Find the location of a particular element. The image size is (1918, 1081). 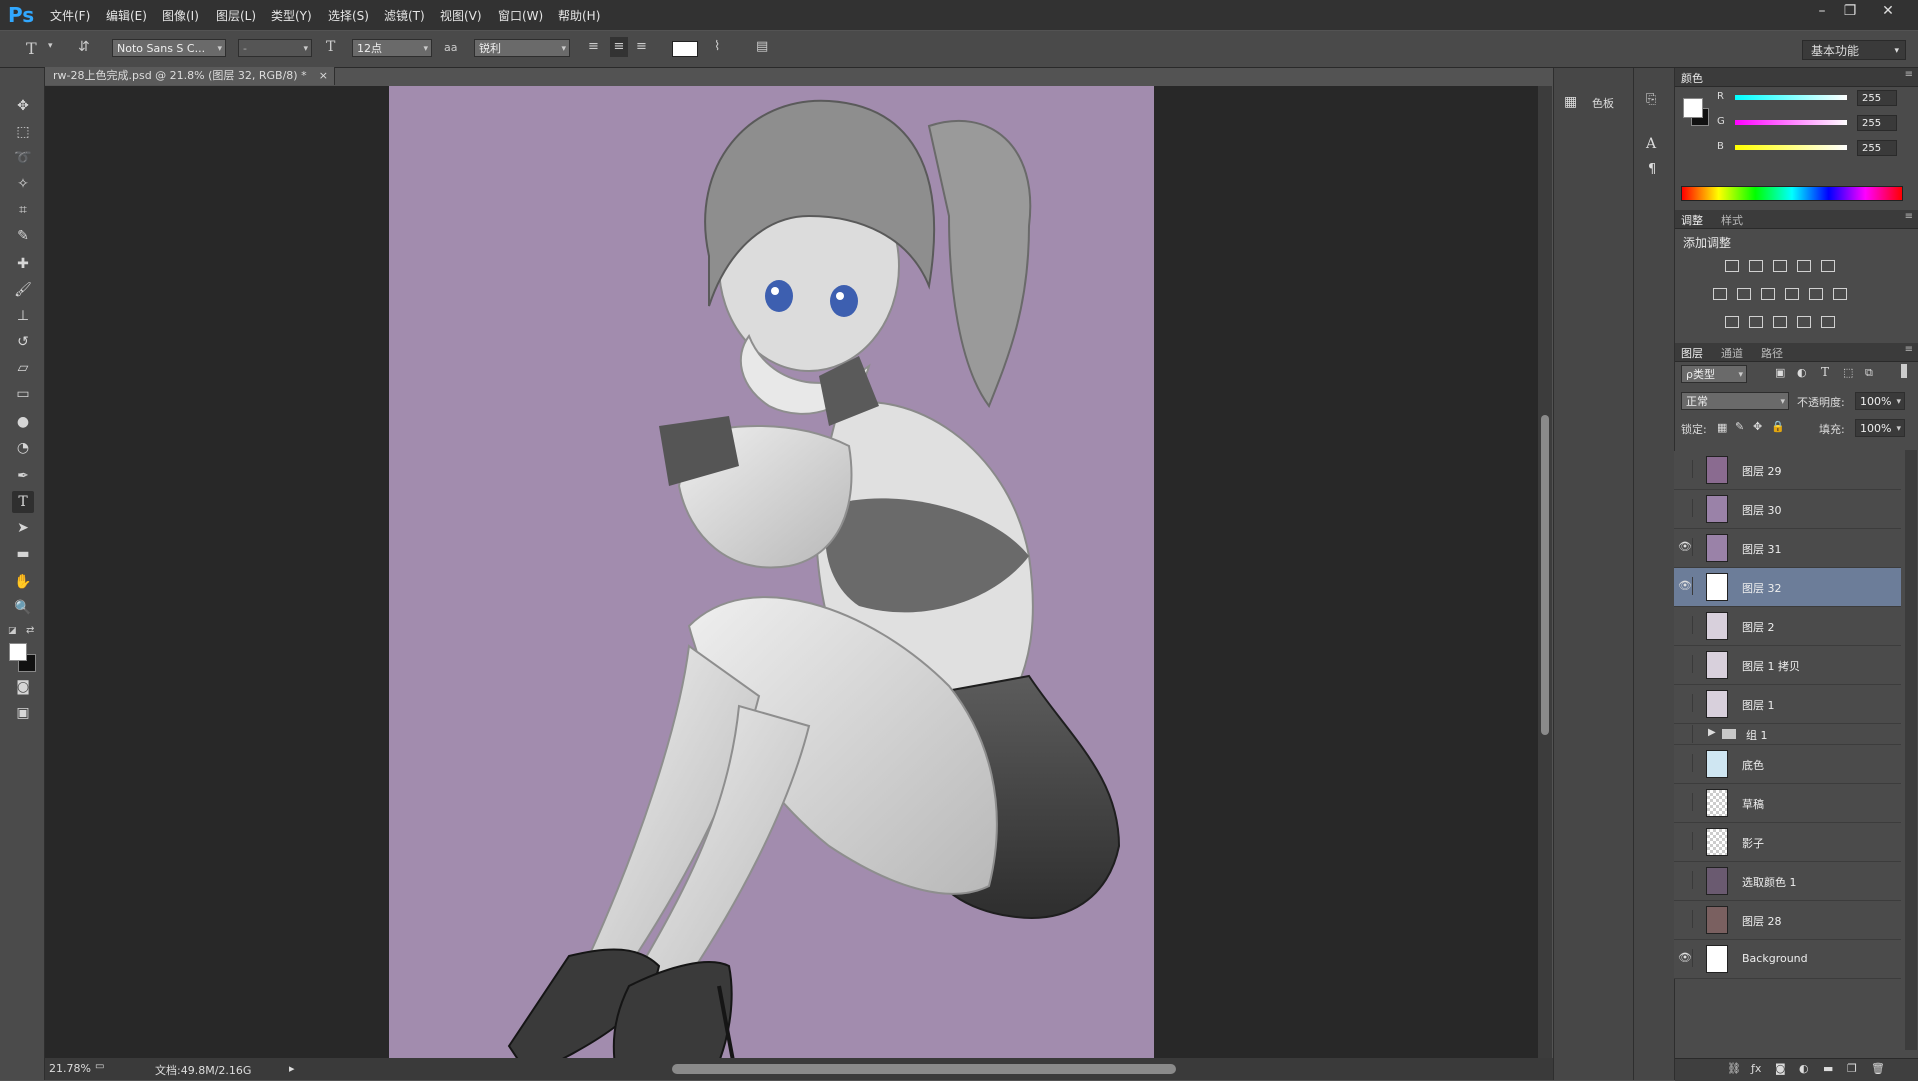

menu-window: 窗口(W) is located at coordinates (520, 15).